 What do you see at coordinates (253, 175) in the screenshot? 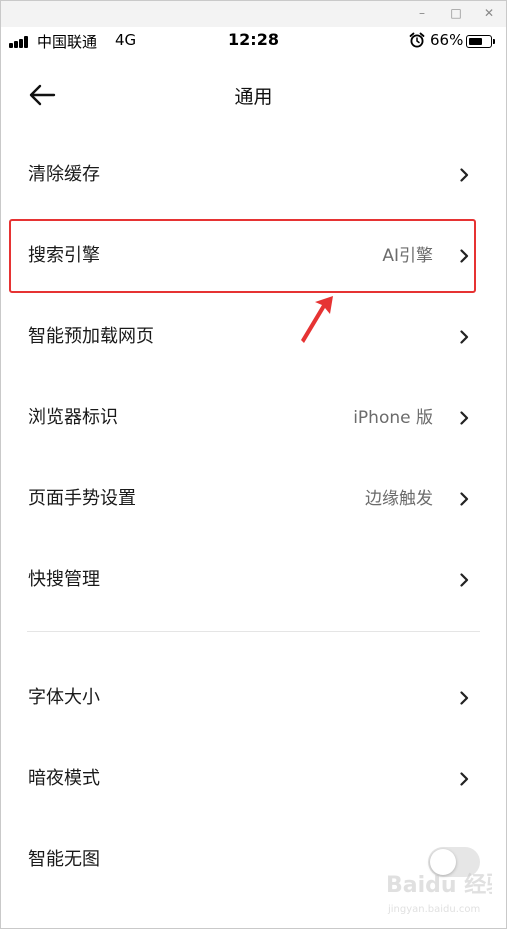
I see `setting-row-clear-cache: 清除缓存` at bounding box center [253, 175].